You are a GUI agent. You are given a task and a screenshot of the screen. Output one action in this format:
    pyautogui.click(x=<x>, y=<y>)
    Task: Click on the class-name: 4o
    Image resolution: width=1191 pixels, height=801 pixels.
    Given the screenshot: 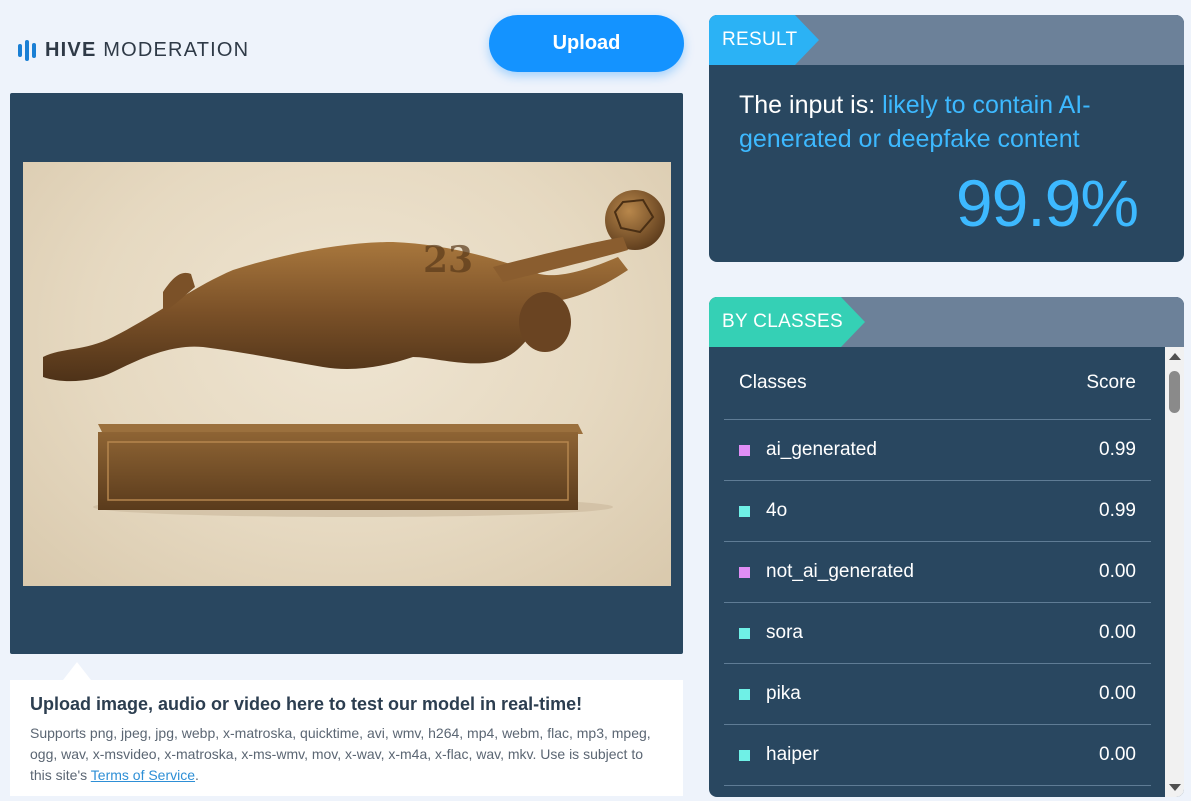 What is the action you would take?
    pyautogui.click(x=777, y=510)
    